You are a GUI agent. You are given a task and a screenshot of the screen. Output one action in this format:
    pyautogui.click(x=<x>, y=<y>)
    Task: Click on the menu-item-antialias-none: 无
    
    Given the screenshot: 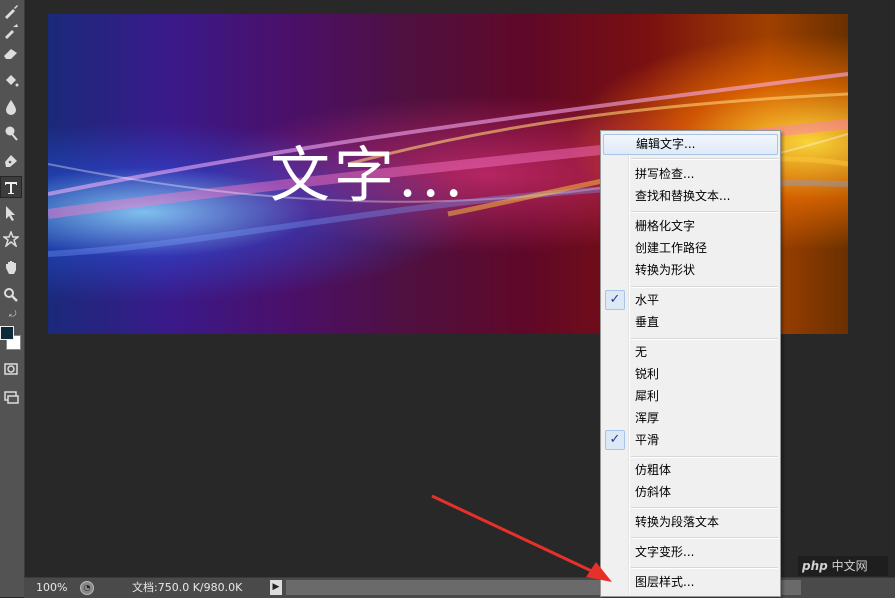 What is the action you would take?
    pyautogui.click(x=690, y=352)
    